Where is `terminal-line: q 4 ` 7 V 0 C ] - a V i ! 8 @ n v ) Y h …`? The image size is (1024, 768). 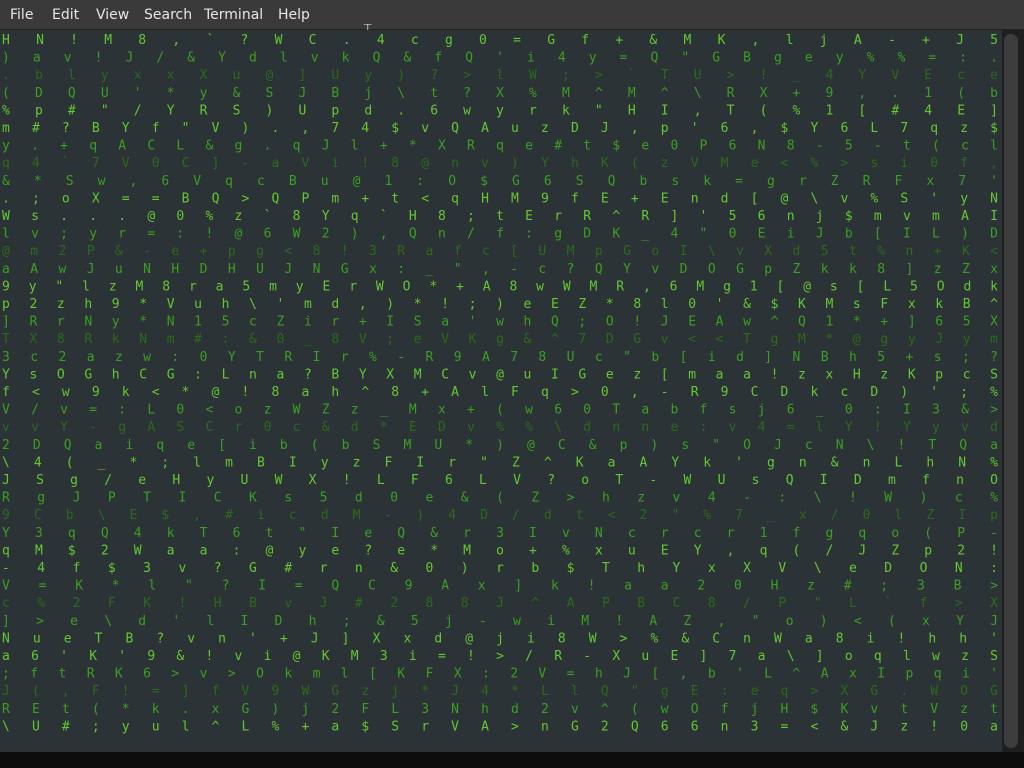 terminal-line: q 4 ` 7 V 0 C ] - a V i ! 8 @ n v ) Y h … is located at coordinates (500, 163).